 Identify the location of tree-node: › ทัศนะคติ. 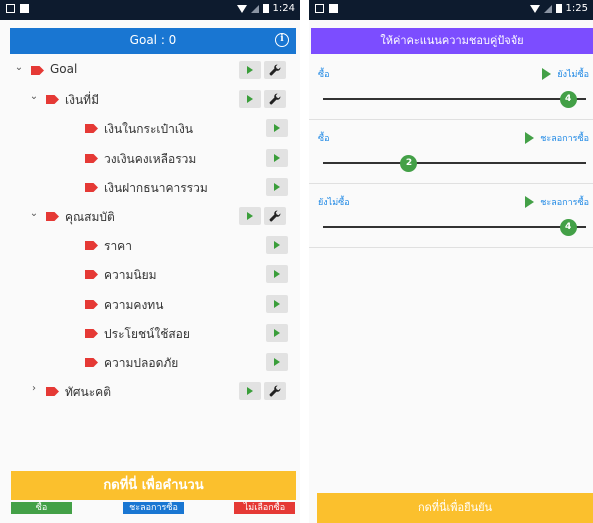
(150, 391).